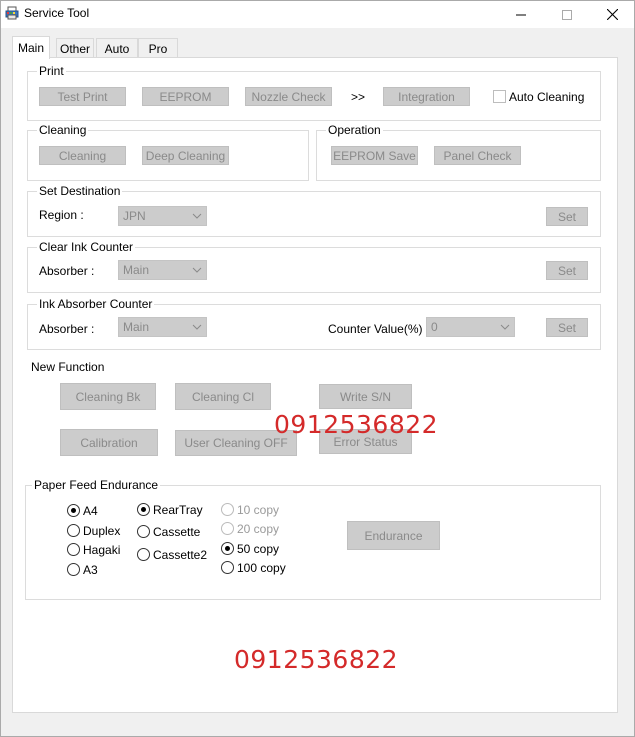 The image size is (635, 737). I want to click on maximize-icon, so click(567, 14).